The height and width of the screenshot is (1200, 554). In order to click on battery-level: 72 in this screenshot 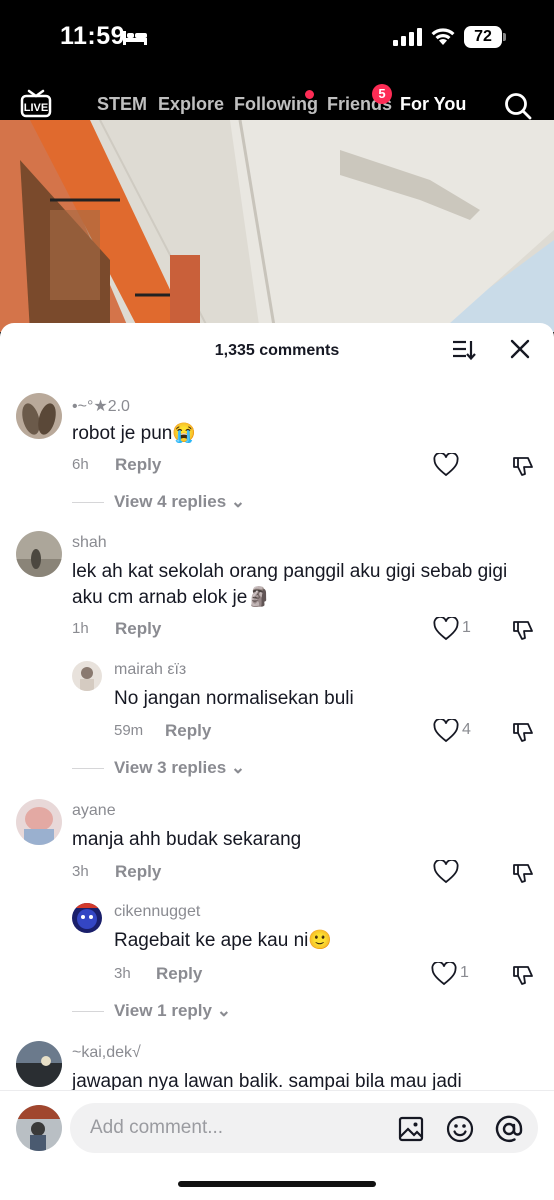, I will do `click(483, 37)`.